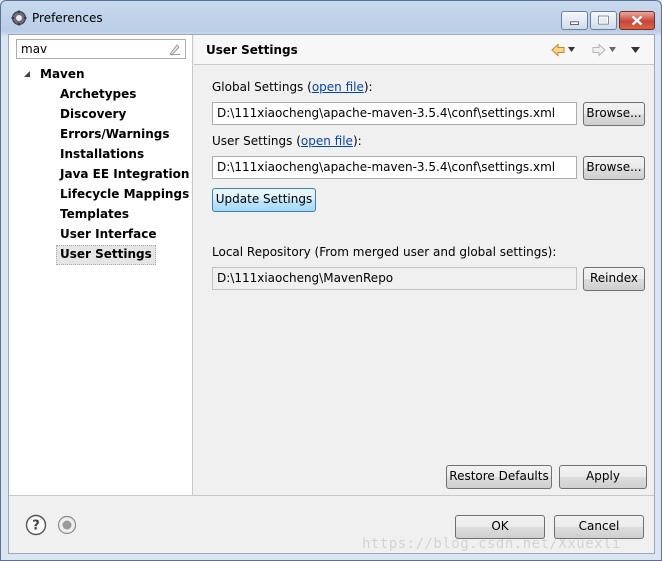 Image resolution: width=662 pixels, height=561 pixels. I want to click on back-history-dropdown-icon, so click(571, 49).